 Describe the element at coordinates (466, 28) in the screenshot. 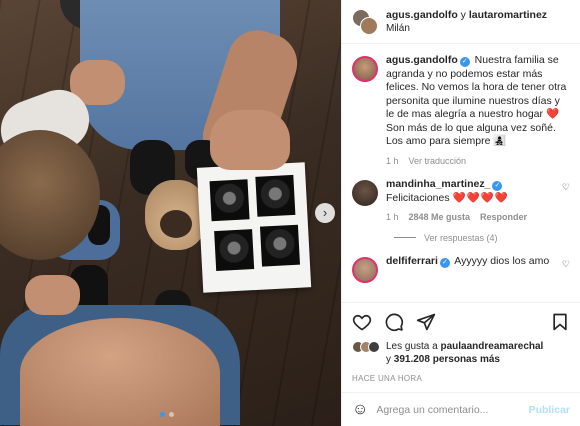

I see `location-link: Milán` at that location.